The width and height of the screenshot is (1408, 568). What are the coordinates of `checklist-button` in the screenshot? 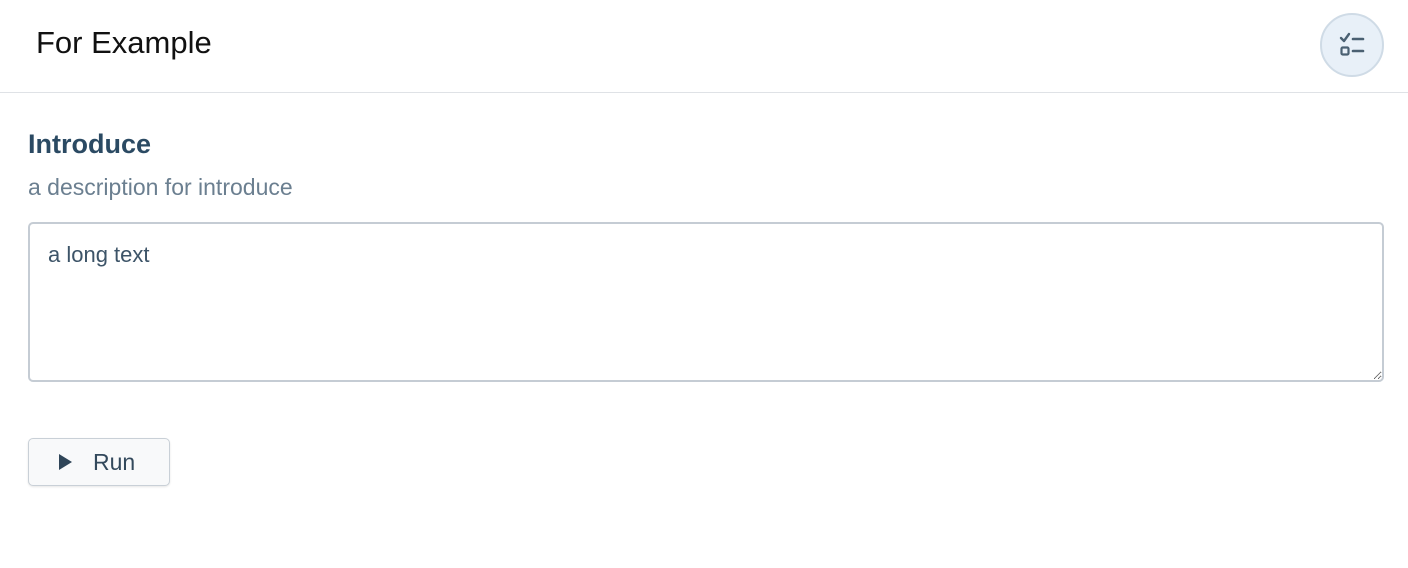 It's located at (1352, 45).